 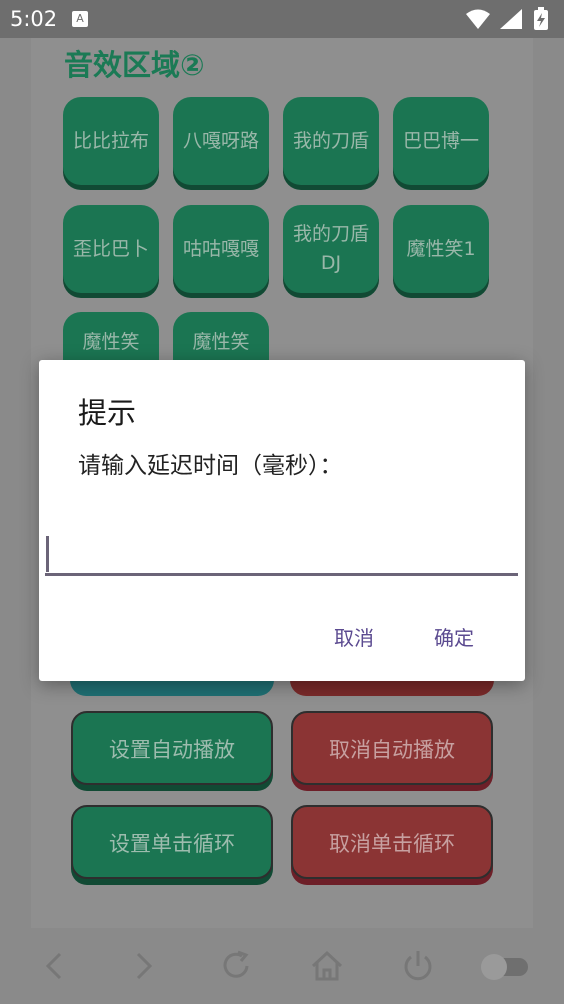 I want to click on system-status-icons, so click(x=507, y=18).